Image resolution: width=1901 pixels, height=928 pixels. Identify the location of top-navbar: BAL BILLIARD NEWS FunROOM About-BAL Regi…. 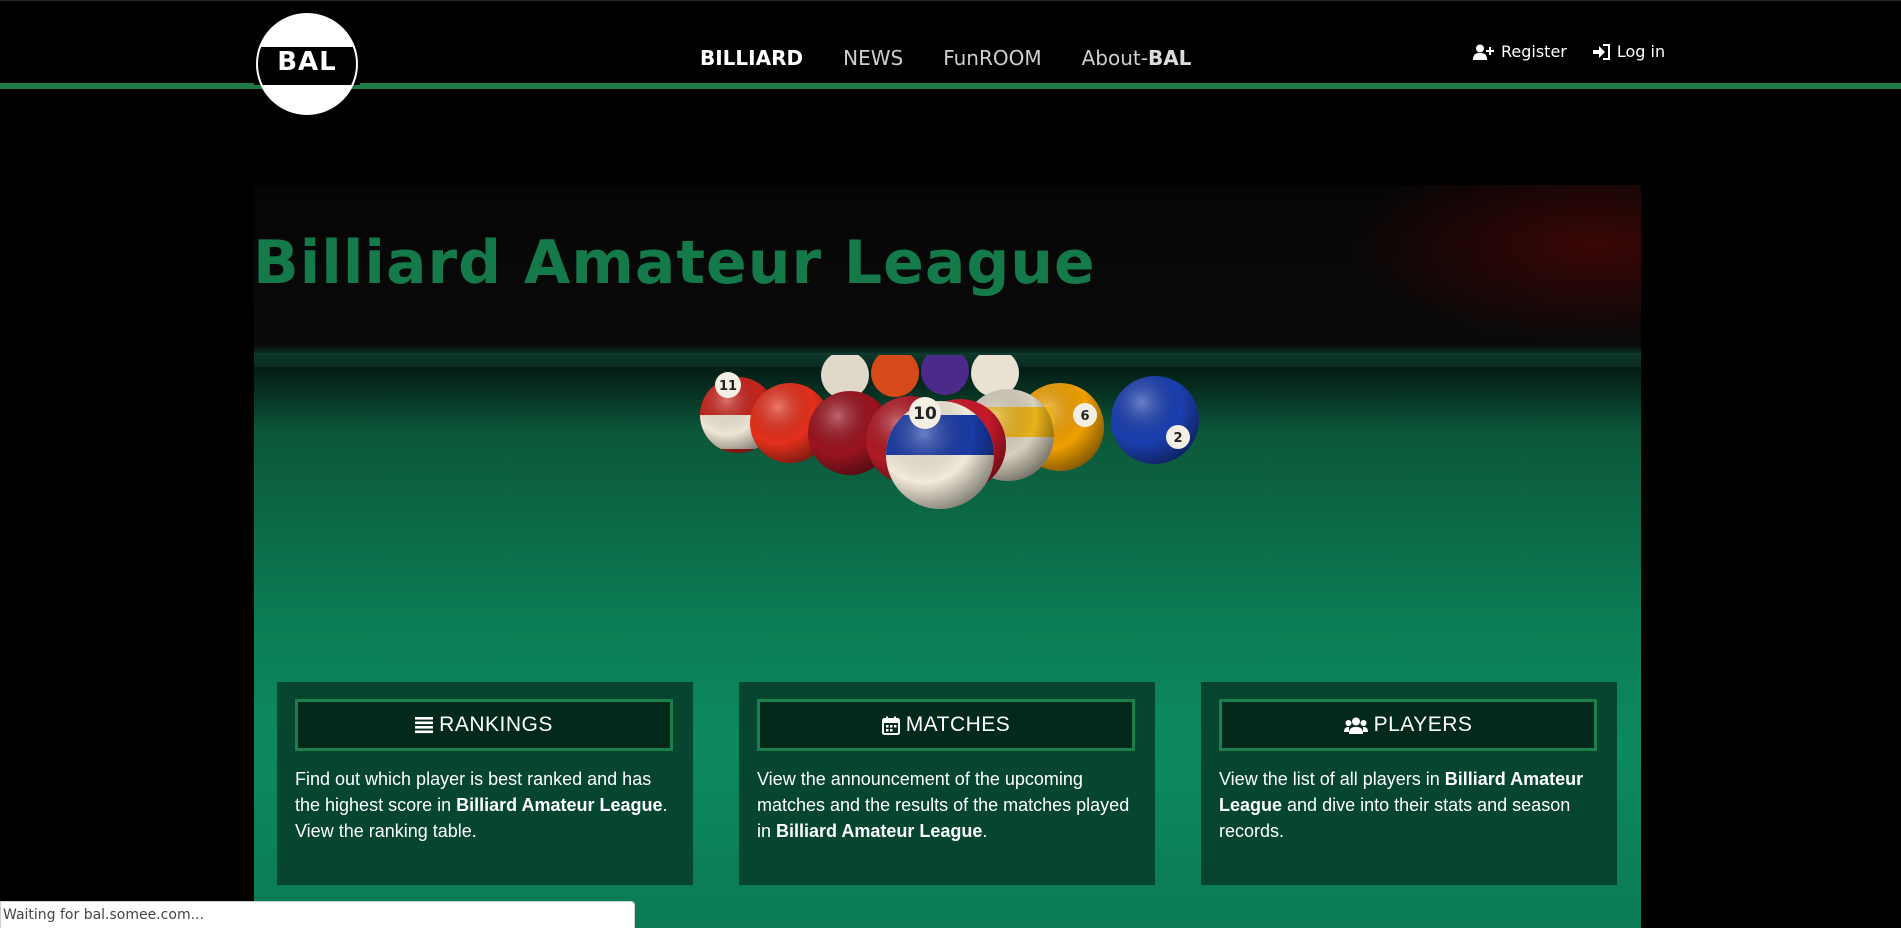
(950, 57).